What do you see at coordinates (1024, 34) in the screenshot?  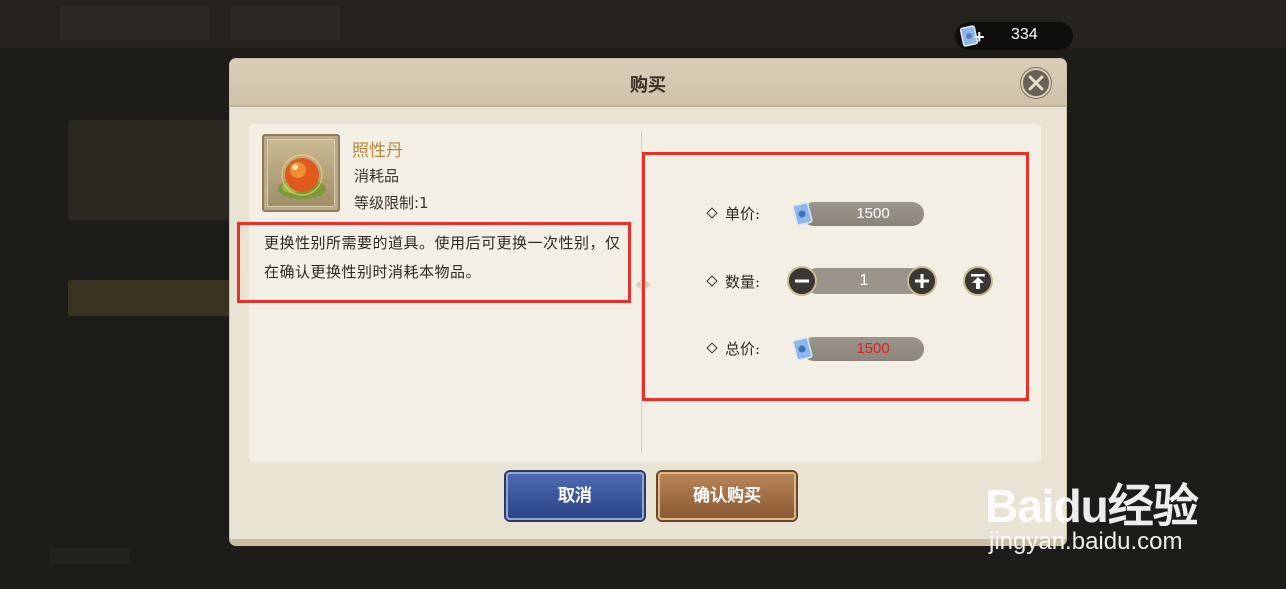 I see `currency-amount: 334` at bounding box center [1024, 34].